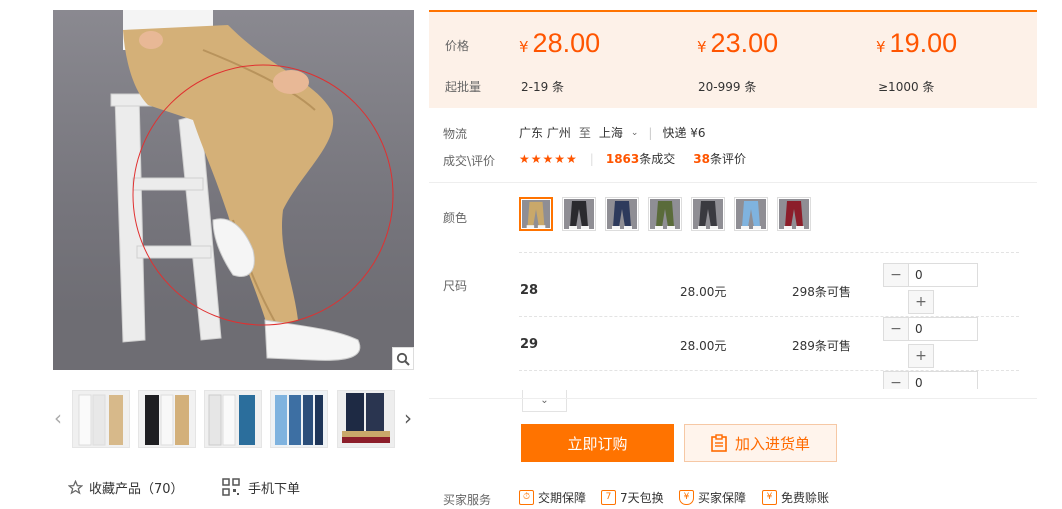 The image size is (1062, 509). I want to click on expand-sizes-button: ⌄, so click(544, 401).